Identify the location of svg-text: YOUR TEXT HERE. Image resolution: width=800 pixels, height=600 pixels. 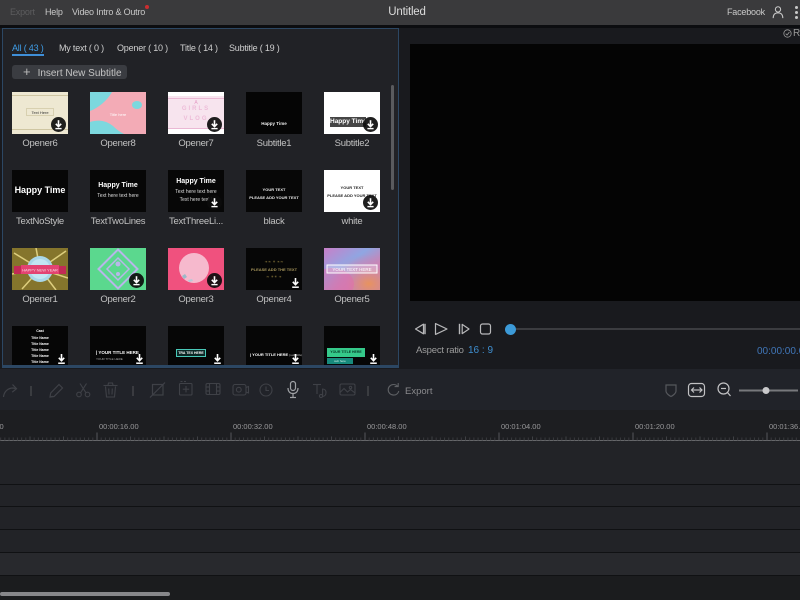
(351, 269).